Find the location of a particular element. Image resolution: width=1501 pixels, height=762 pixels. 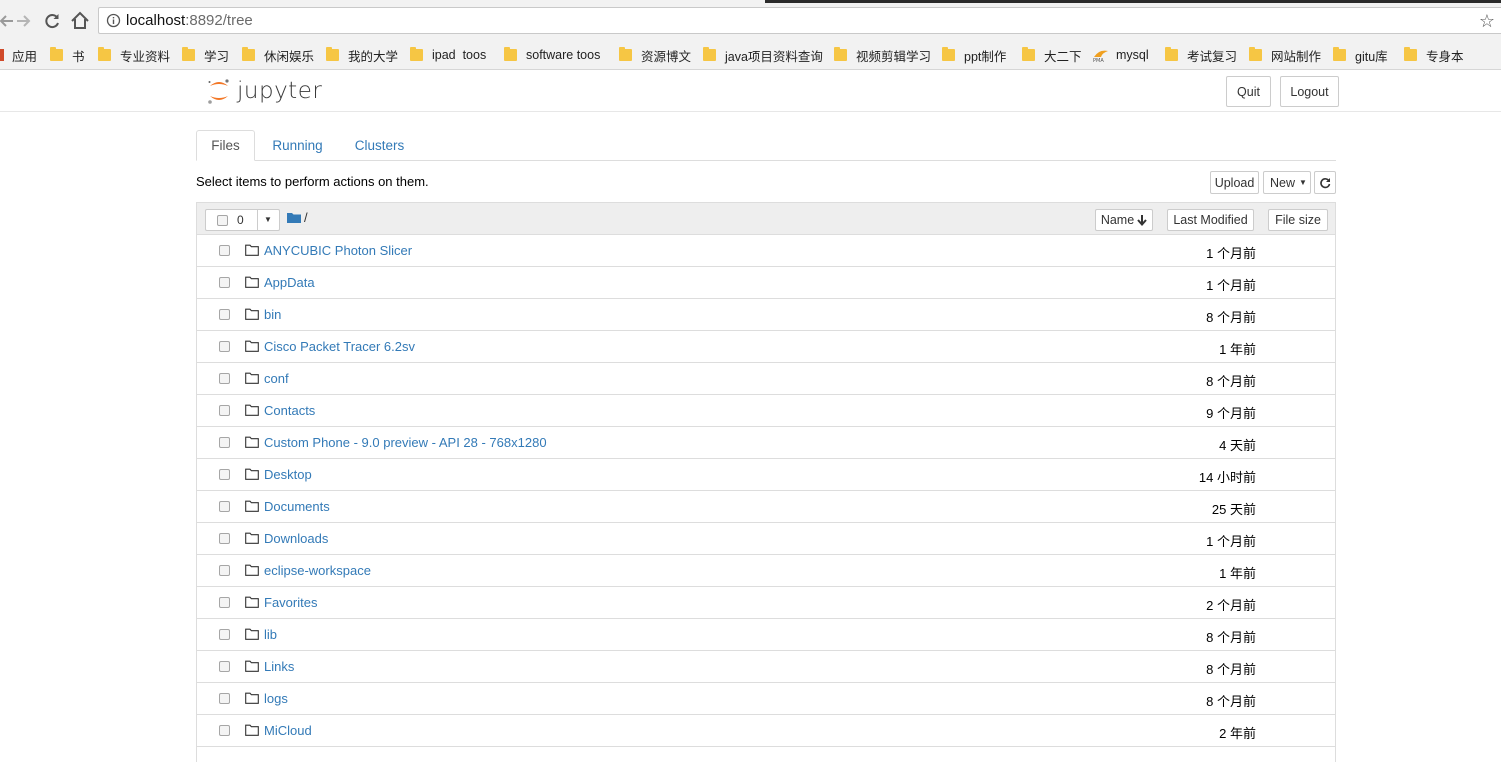

item-name-link: lib is located at coordinates (270, 634).